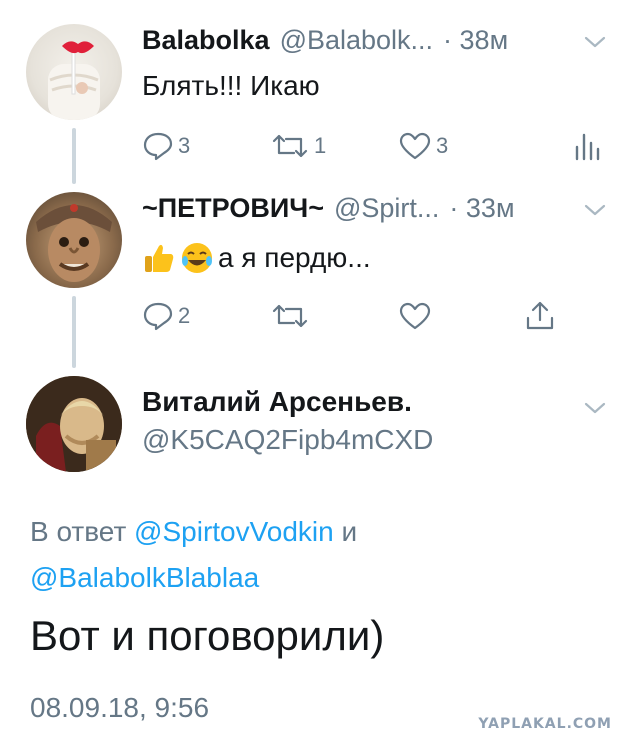  I want to click on tweet-actions: 3 1 3, so click(377, 146).